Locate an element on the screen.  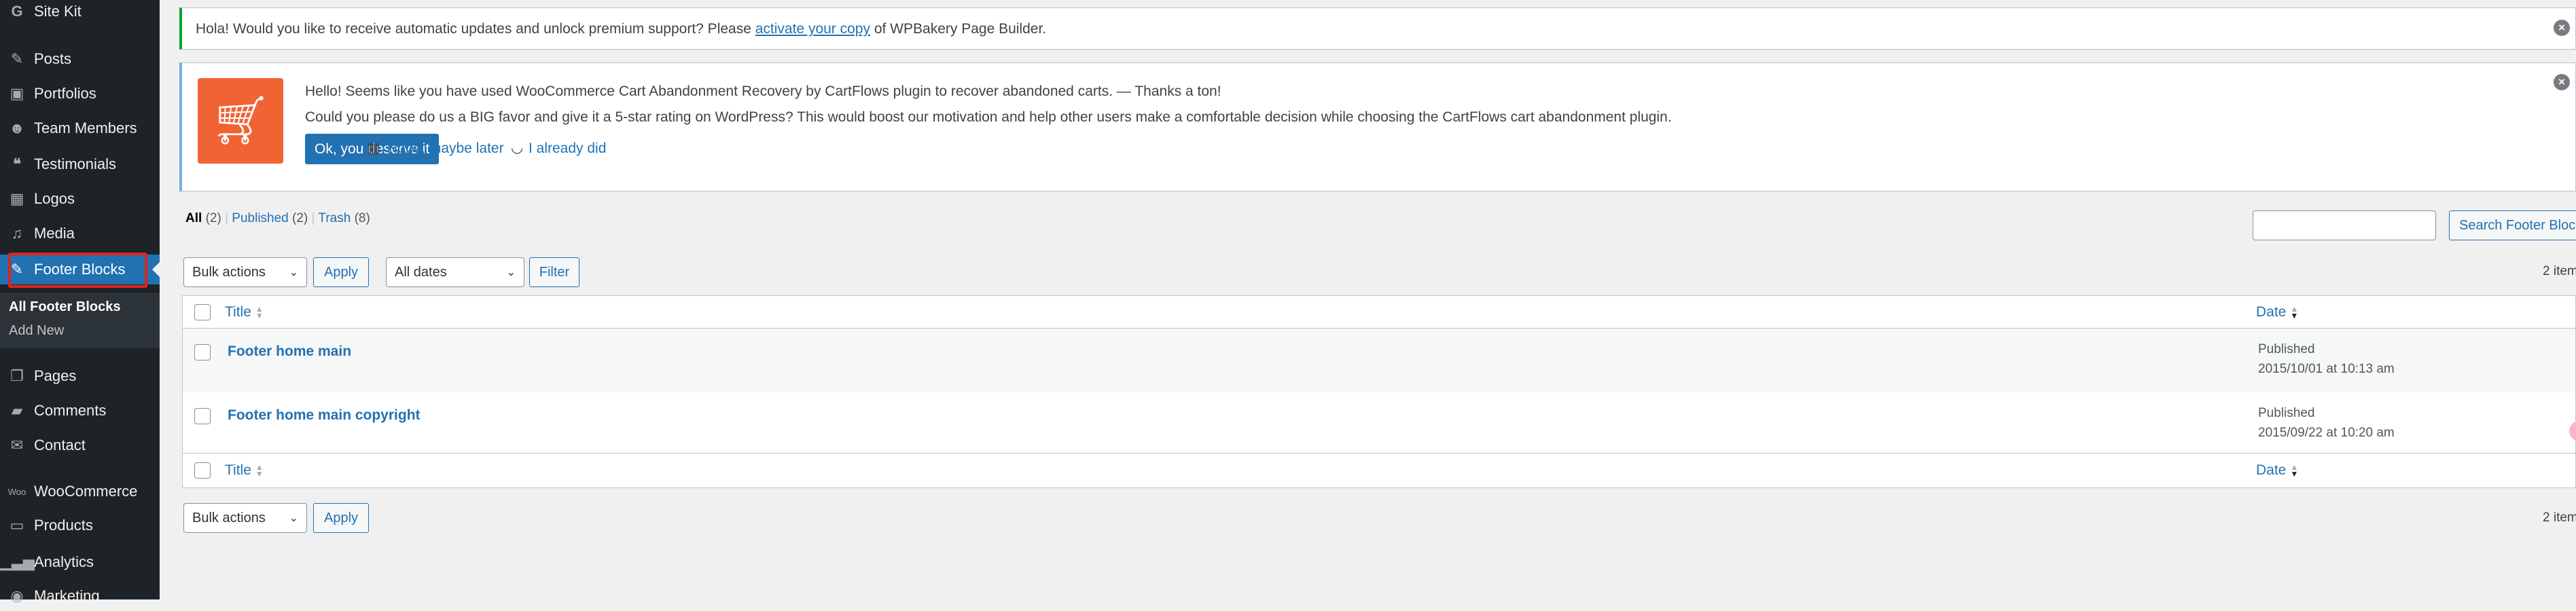
highlight-box is located at coordinates (77, 270).